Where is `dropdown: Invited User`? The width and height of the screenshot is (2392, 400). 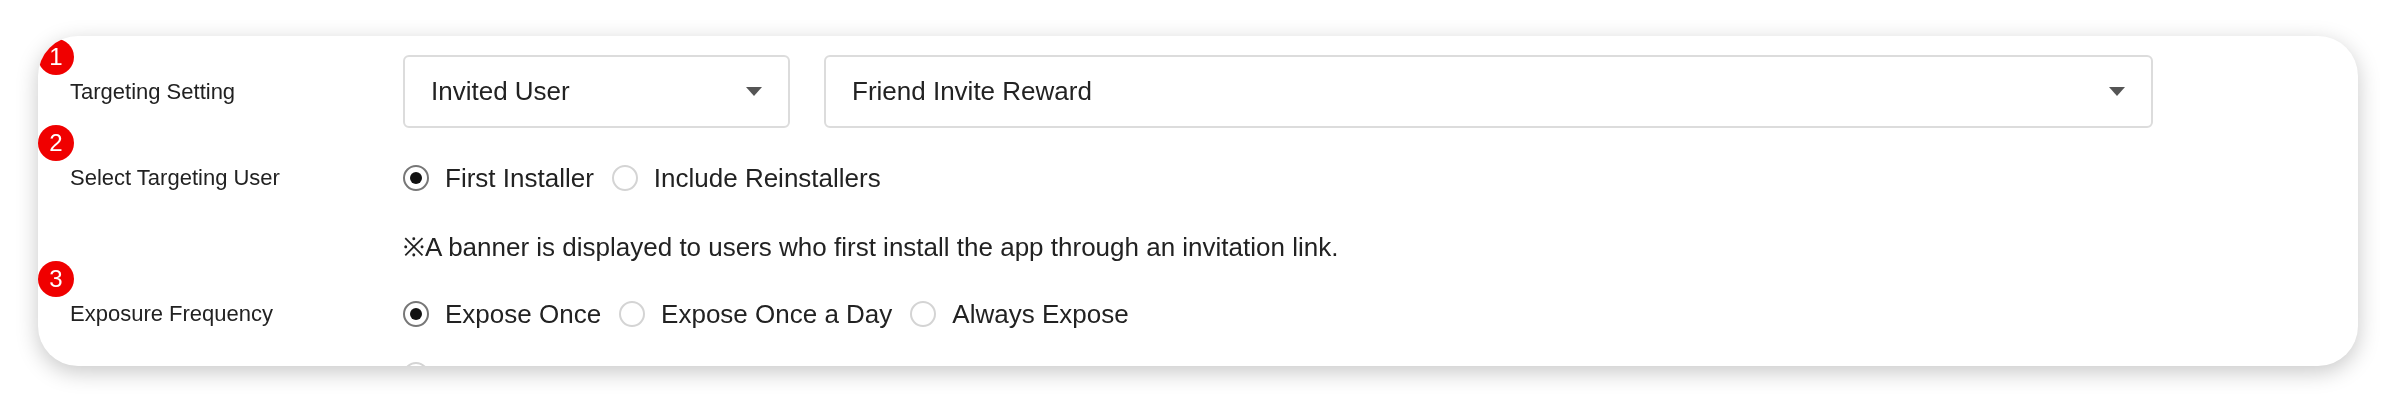
dropdown: Invited User is located at coordinates (596, 91).